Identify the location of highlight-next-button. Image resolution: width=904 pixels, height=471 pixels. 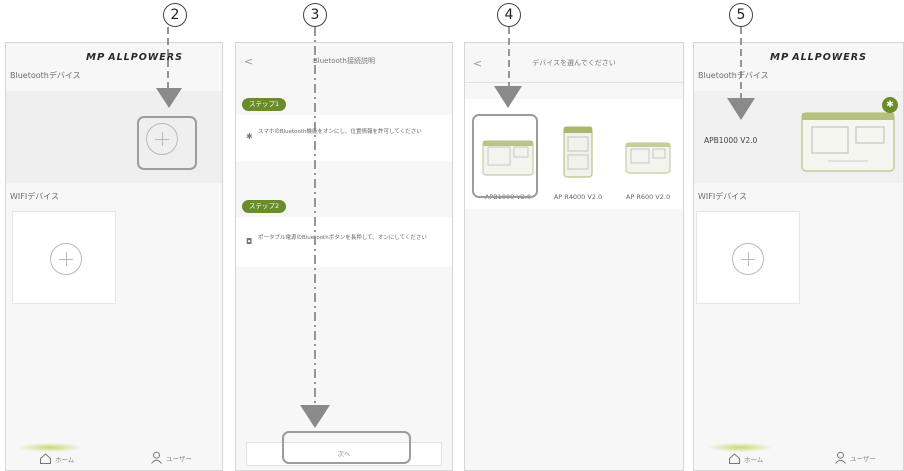
(346, 447).